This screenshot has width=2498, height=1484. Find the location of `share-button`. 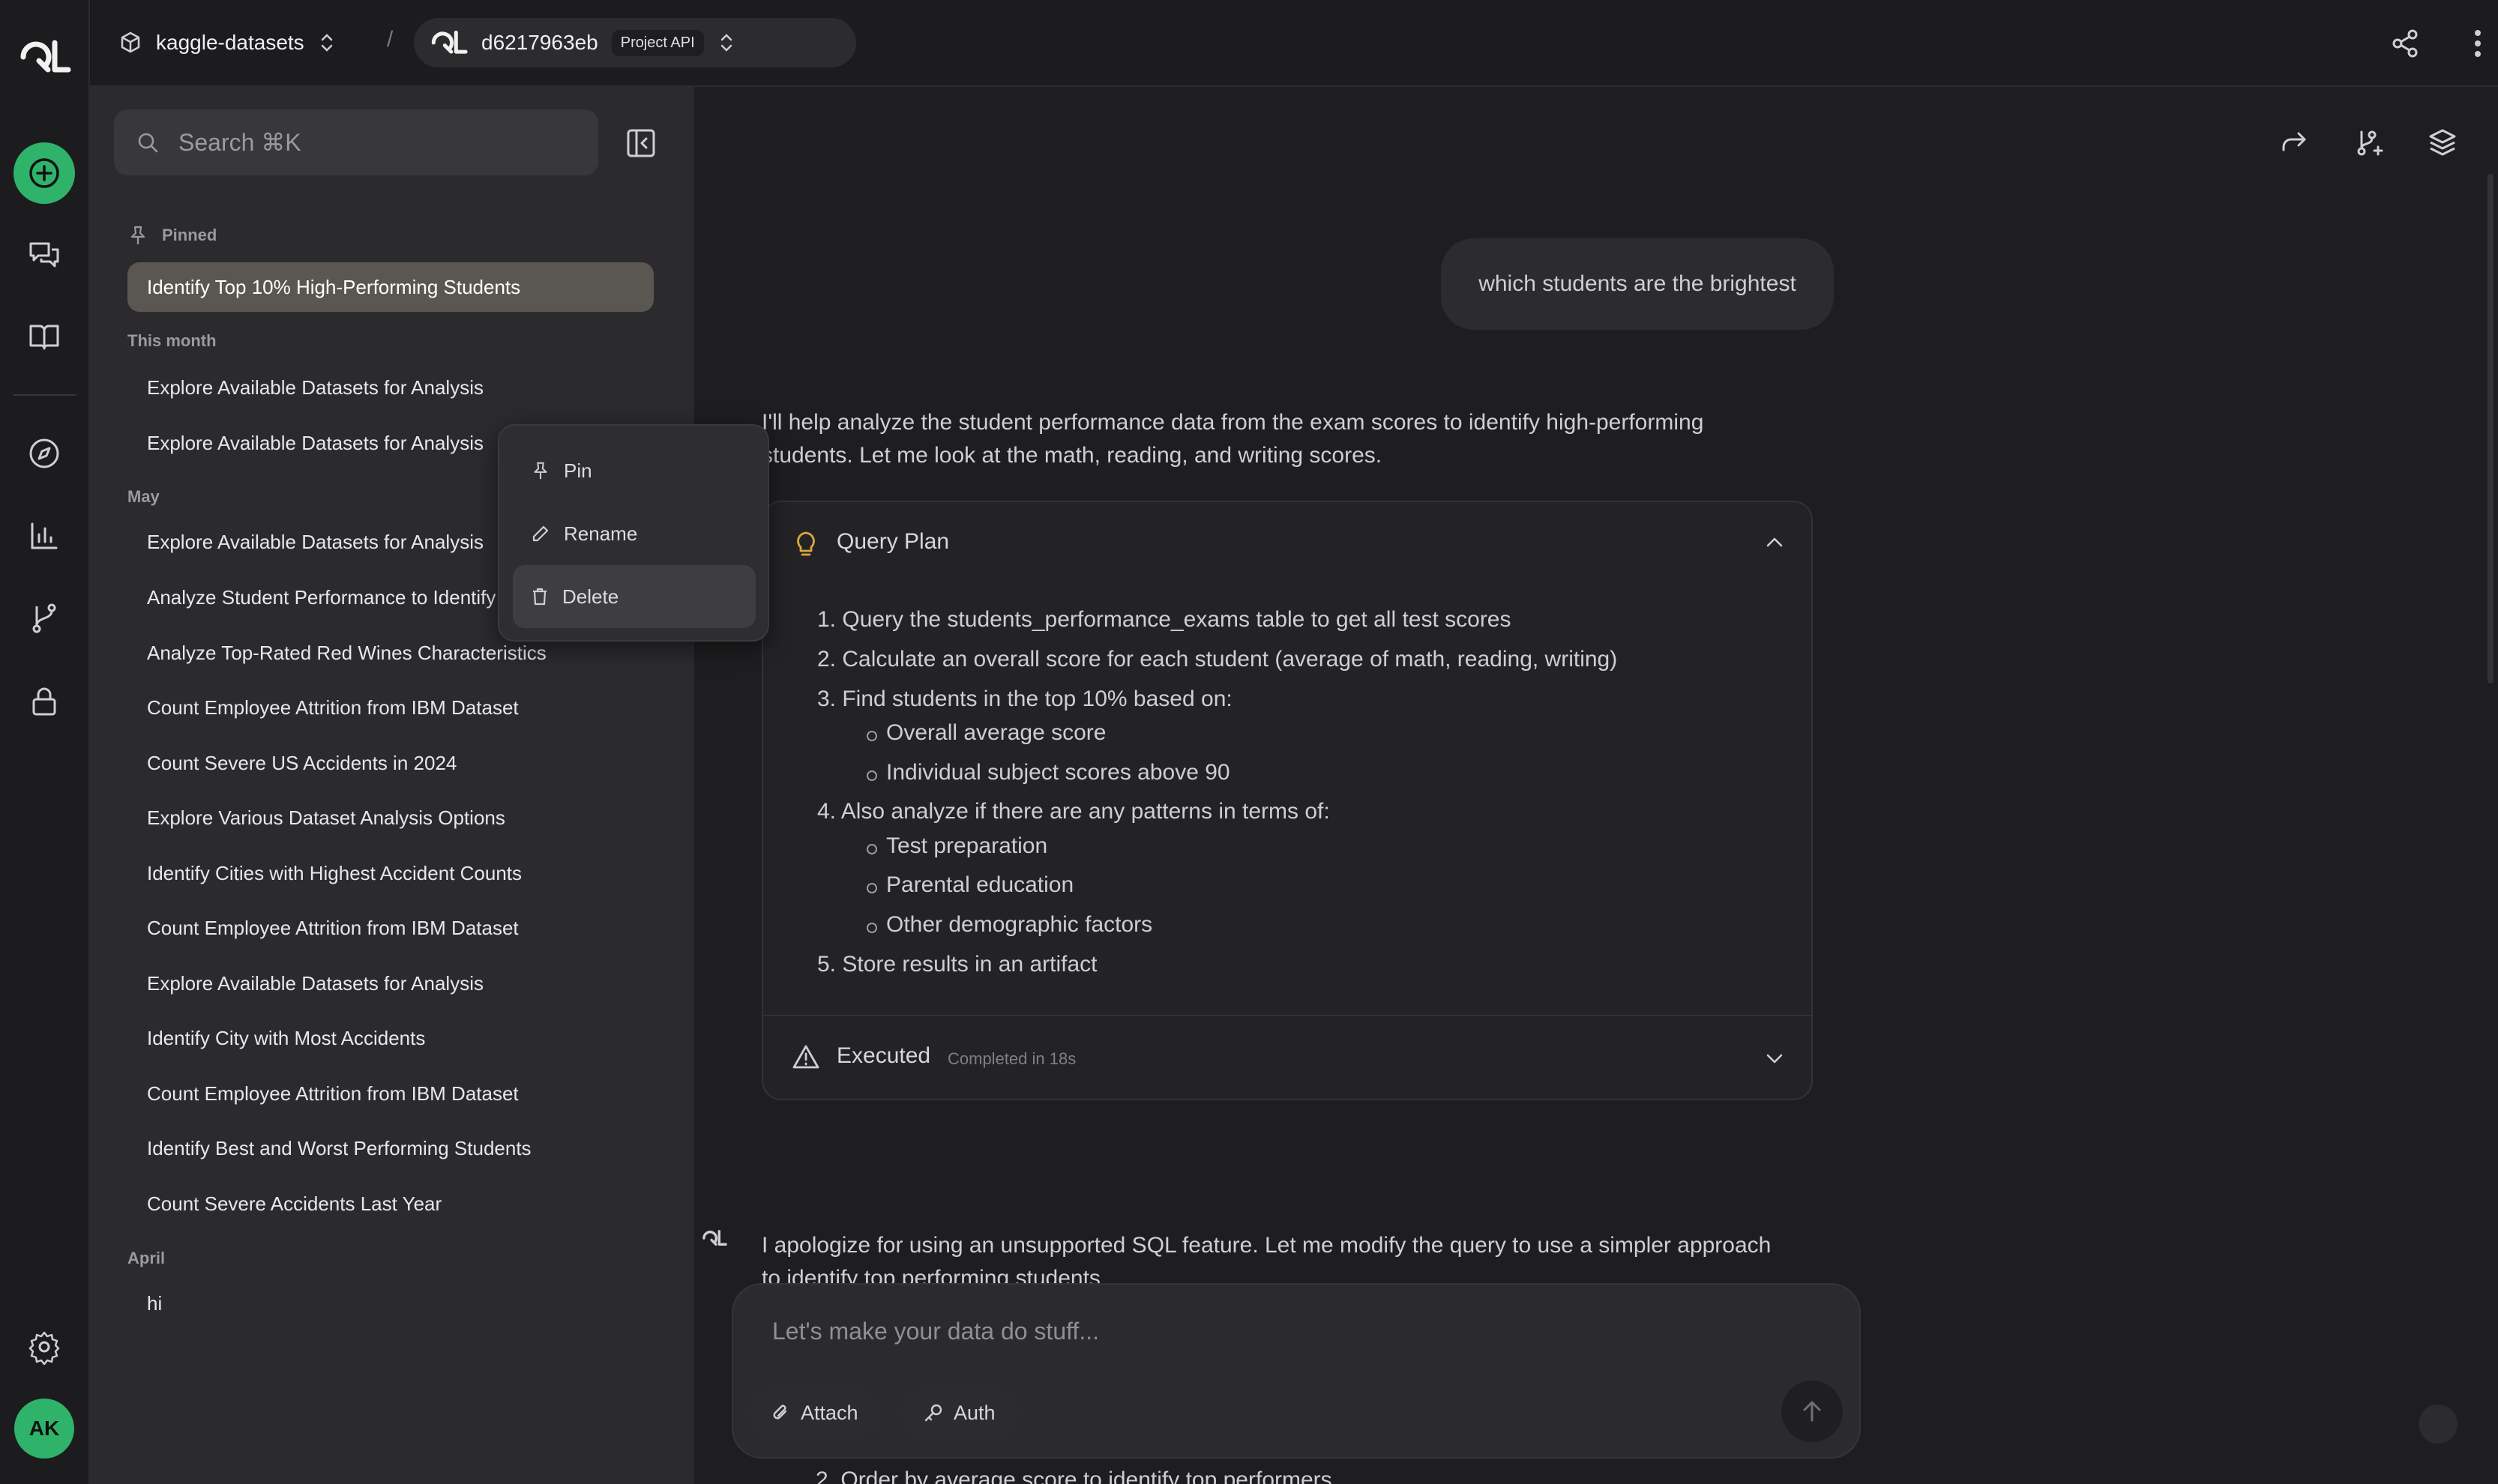

share-button is located at coordinates (2405, 43).